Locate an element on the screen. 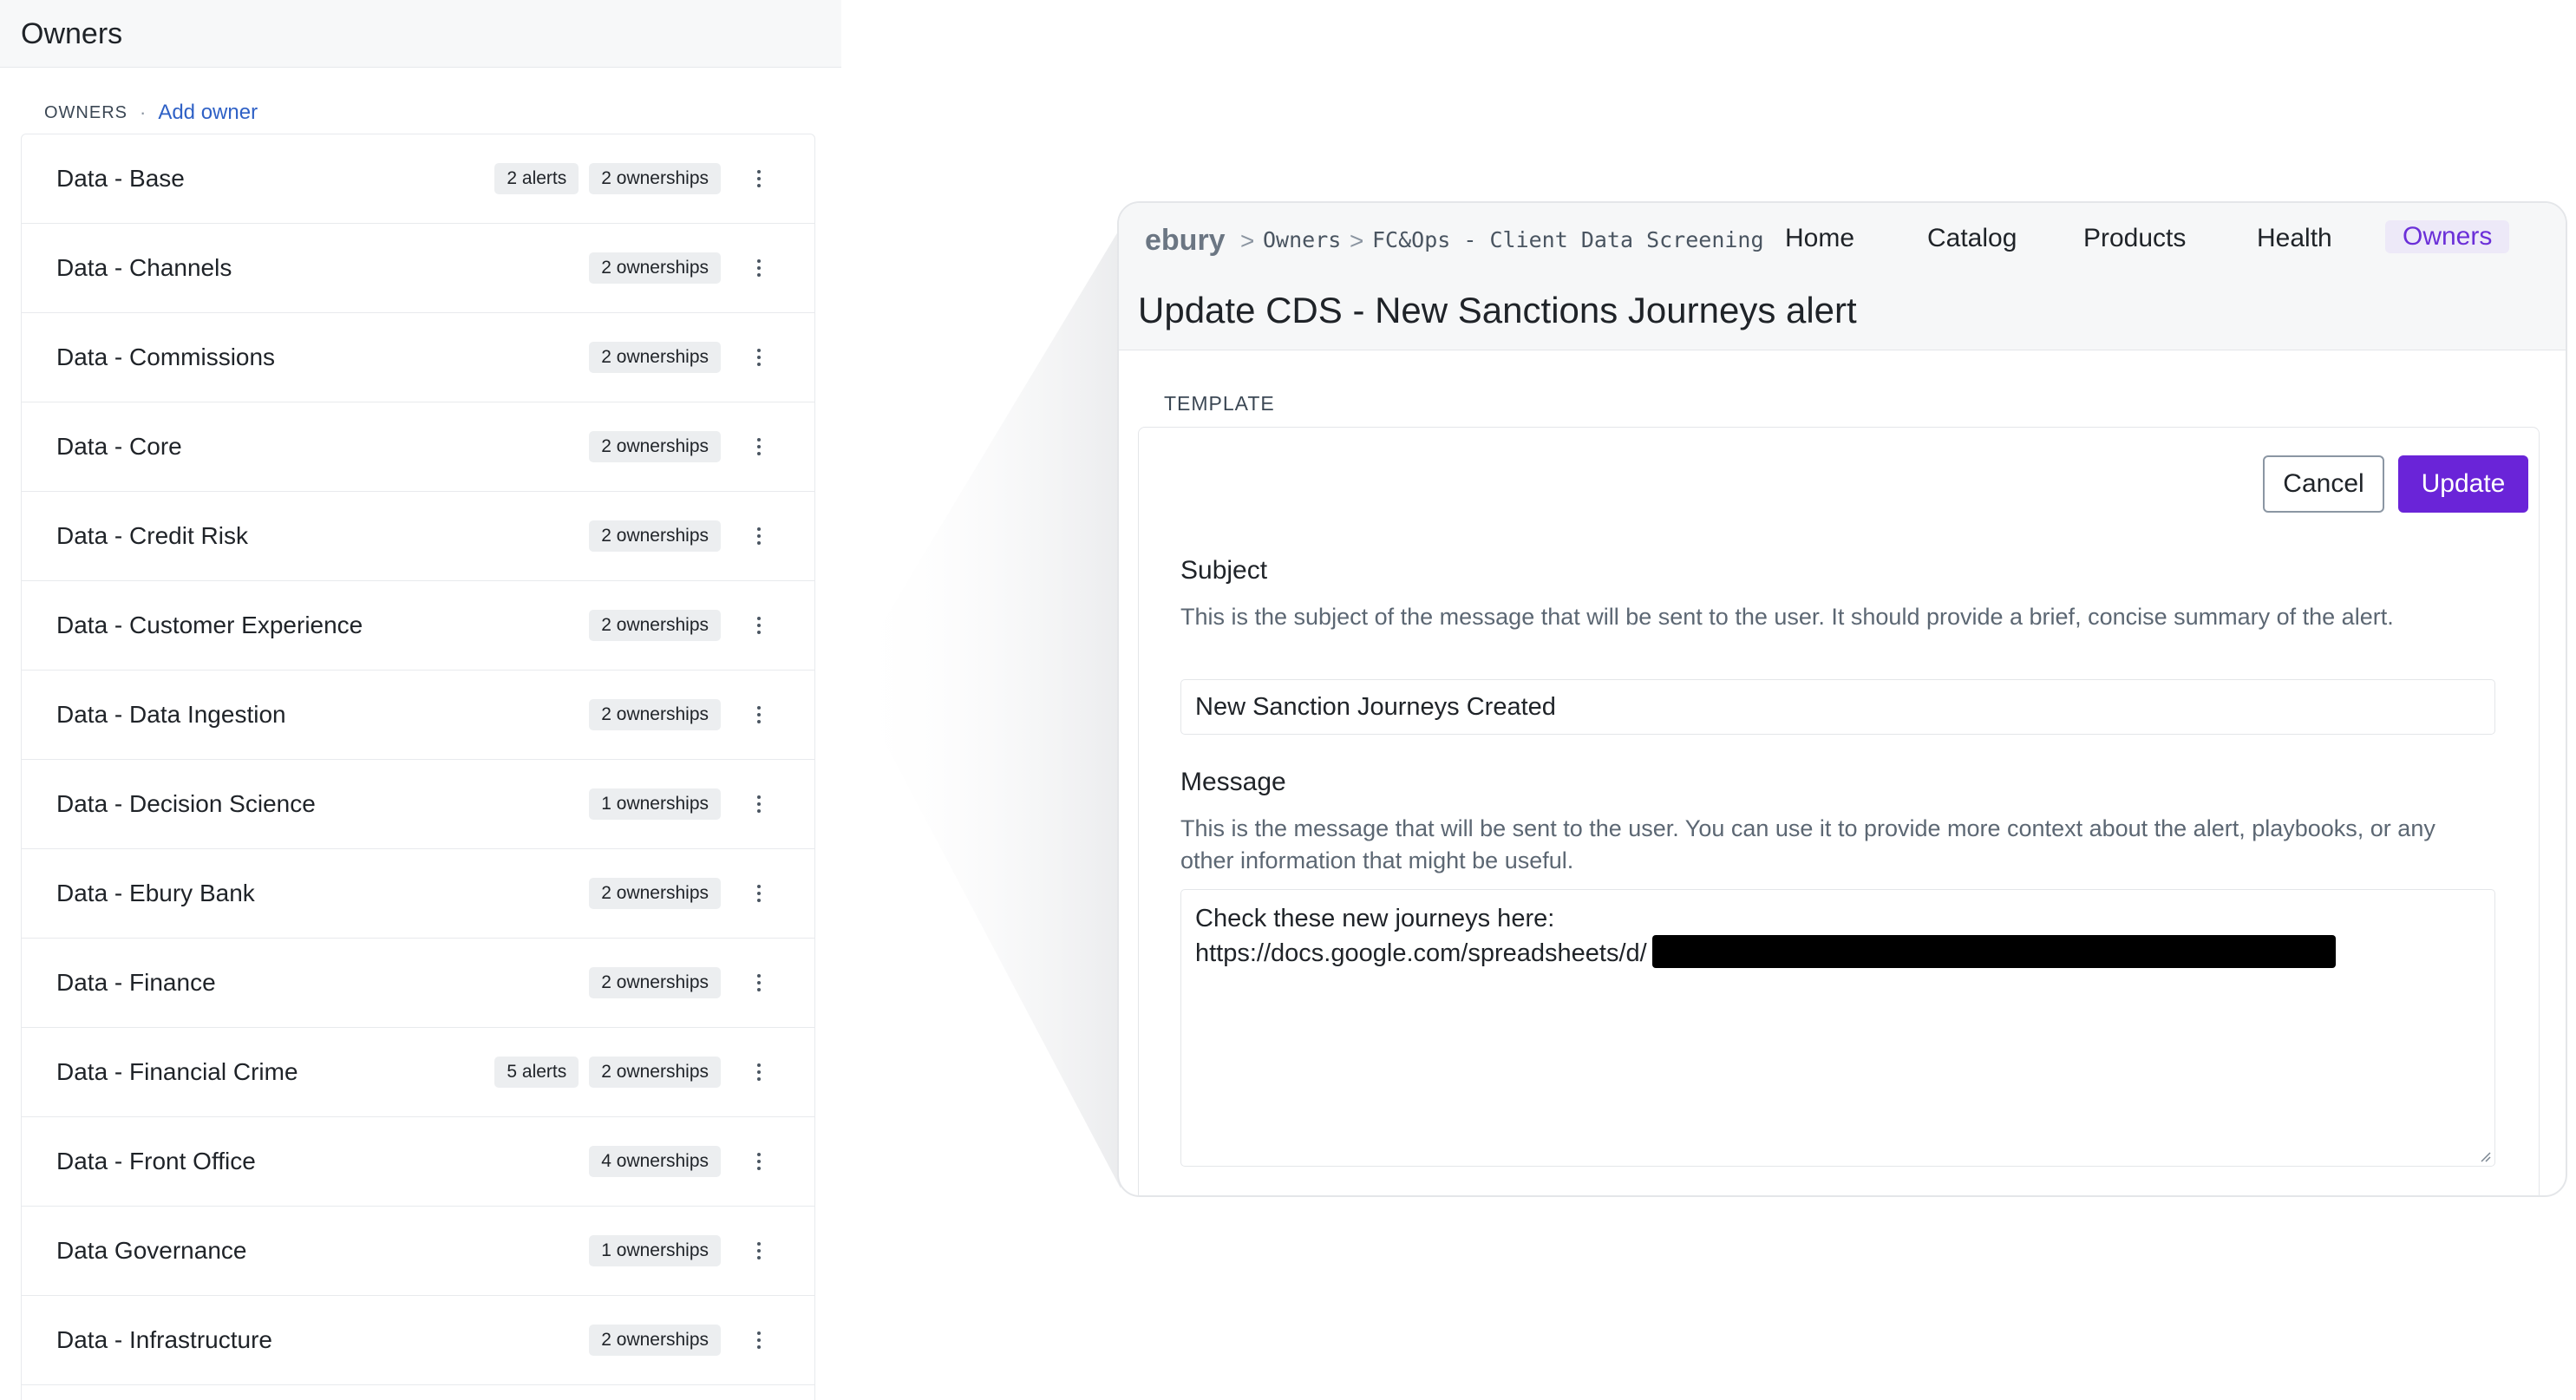 The image size is (2576, 1400). owner-row: Data - Ebury Bank 2 ownerships is located at coordinates (418, 894).